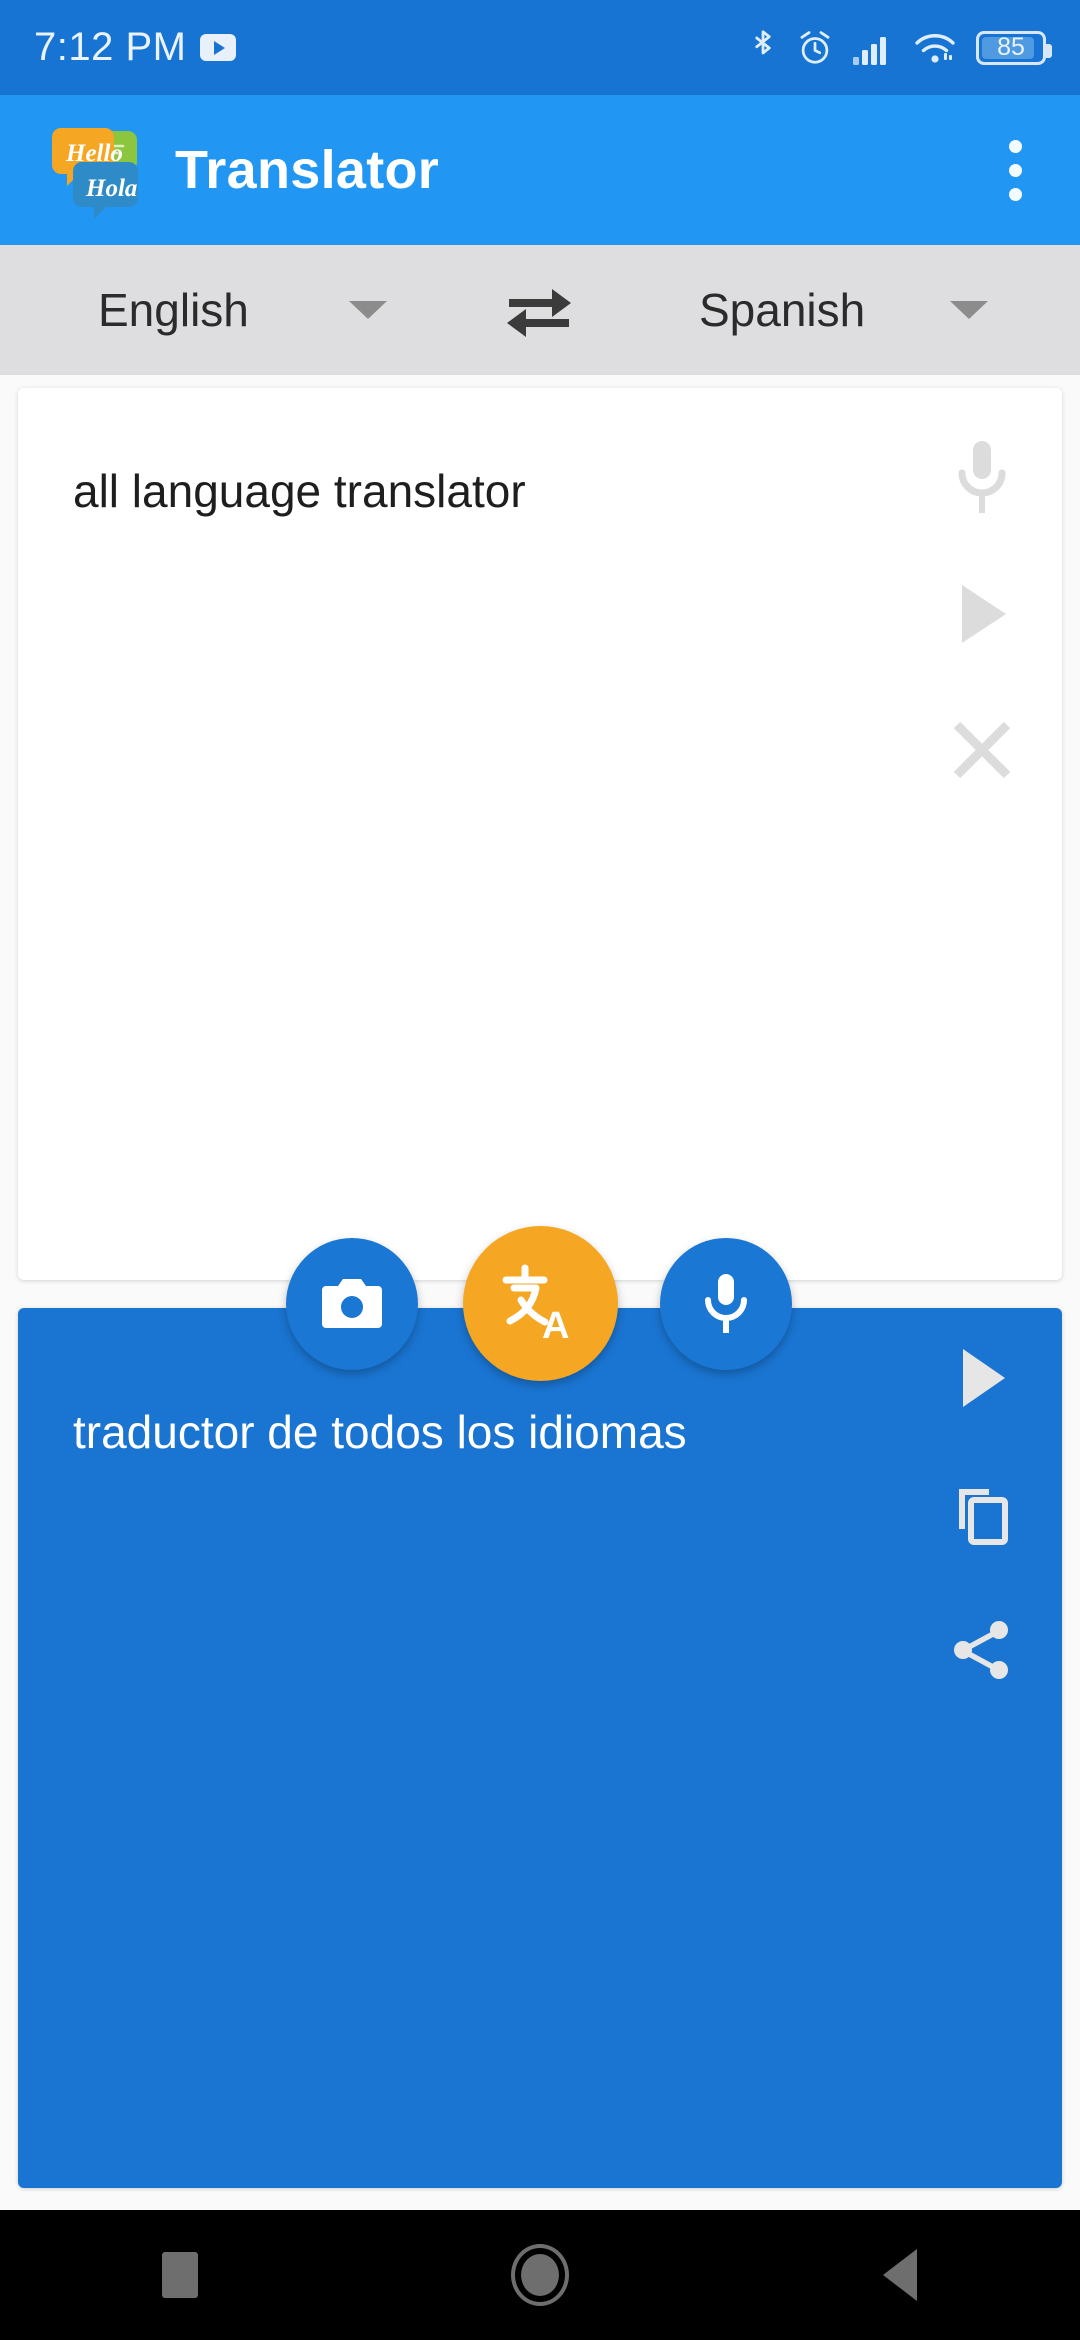  I want to click on mic-fab, so click(726, 1304).